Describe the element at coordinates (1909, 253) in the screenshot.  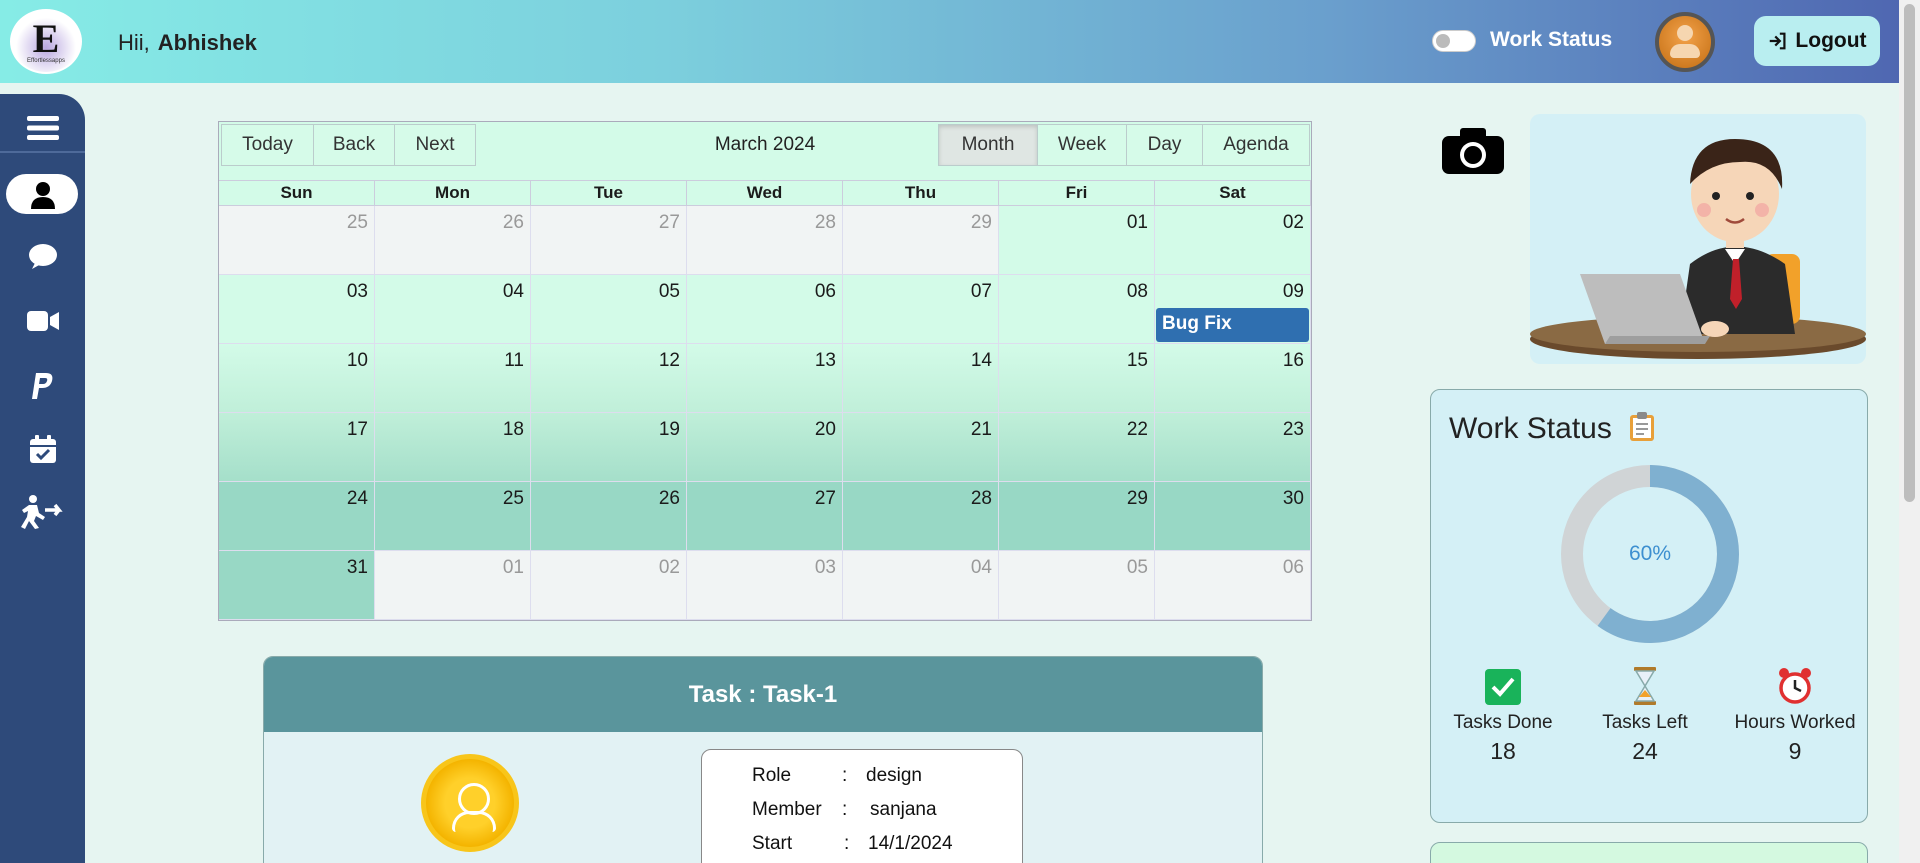
I see `scrollbar-thumb` at that location.